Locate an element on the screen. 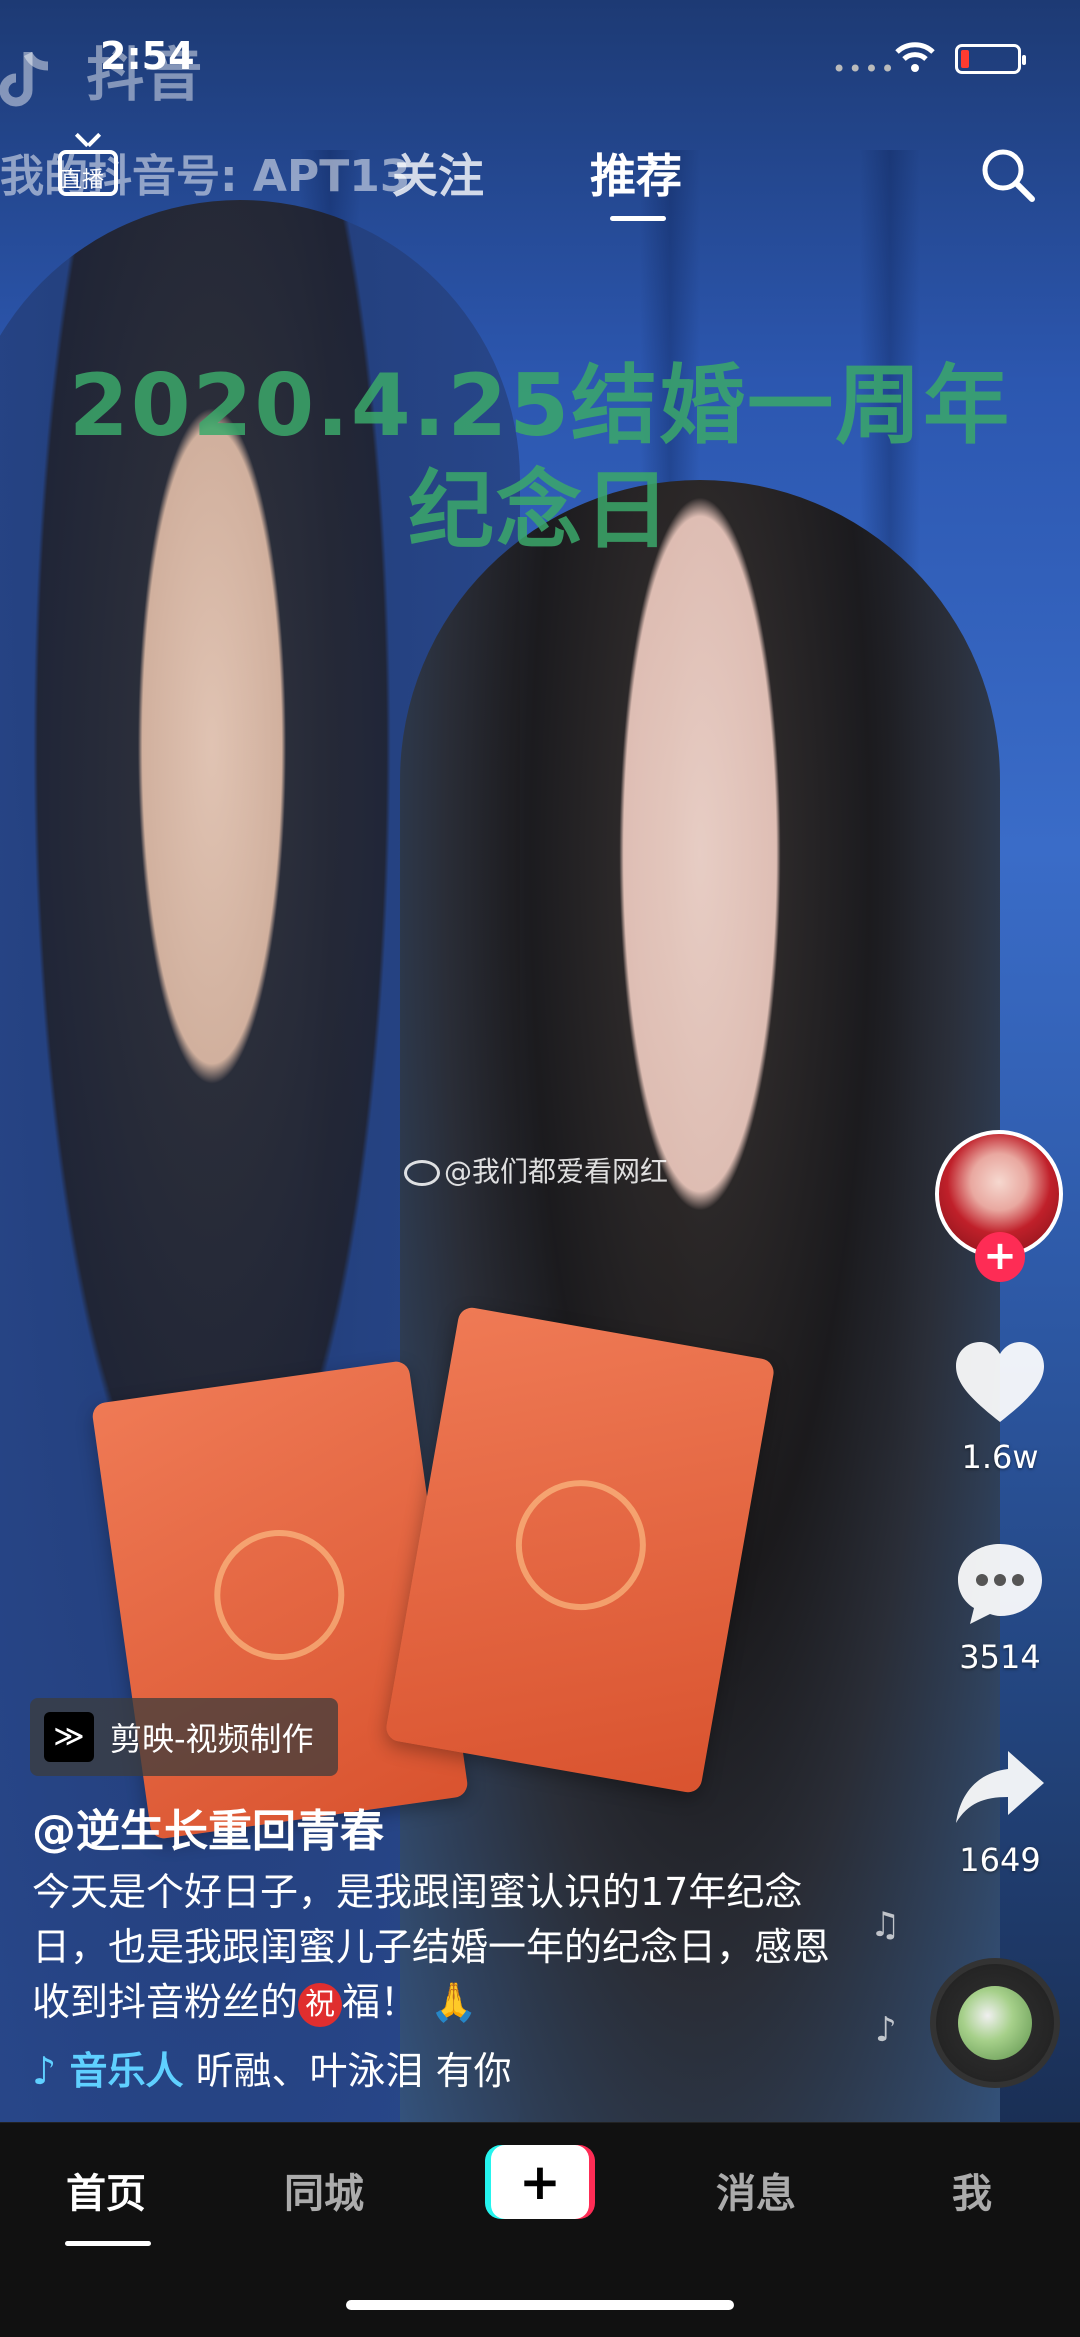 The height and width of the screenshot is (2337, 1080). capcut-tag: ≫ 剪映-视频制作 is located at coordinates (184, 1737).